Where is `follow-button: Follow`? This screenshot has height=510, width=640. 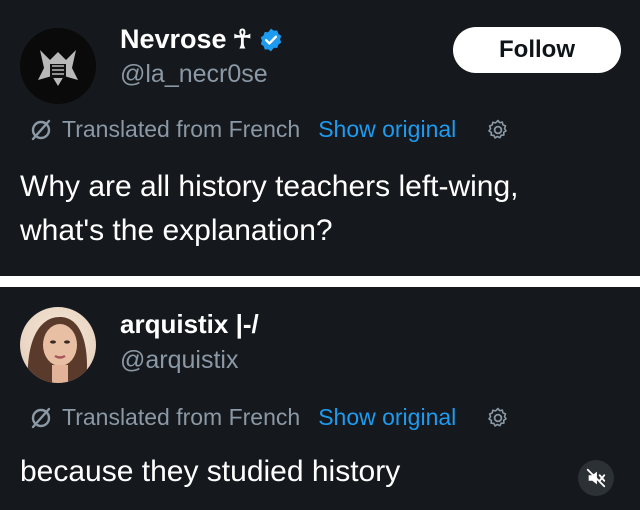 follow-button: Follow is located at coordinates (537, 50).